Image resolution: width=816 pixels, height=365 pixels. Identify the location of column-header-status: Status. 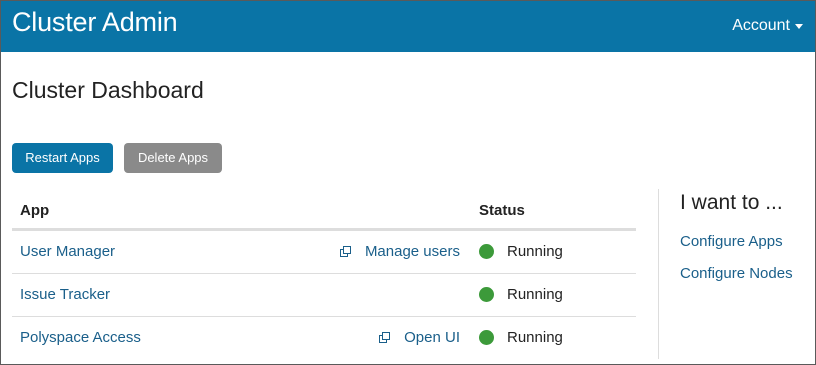
(502, 210).